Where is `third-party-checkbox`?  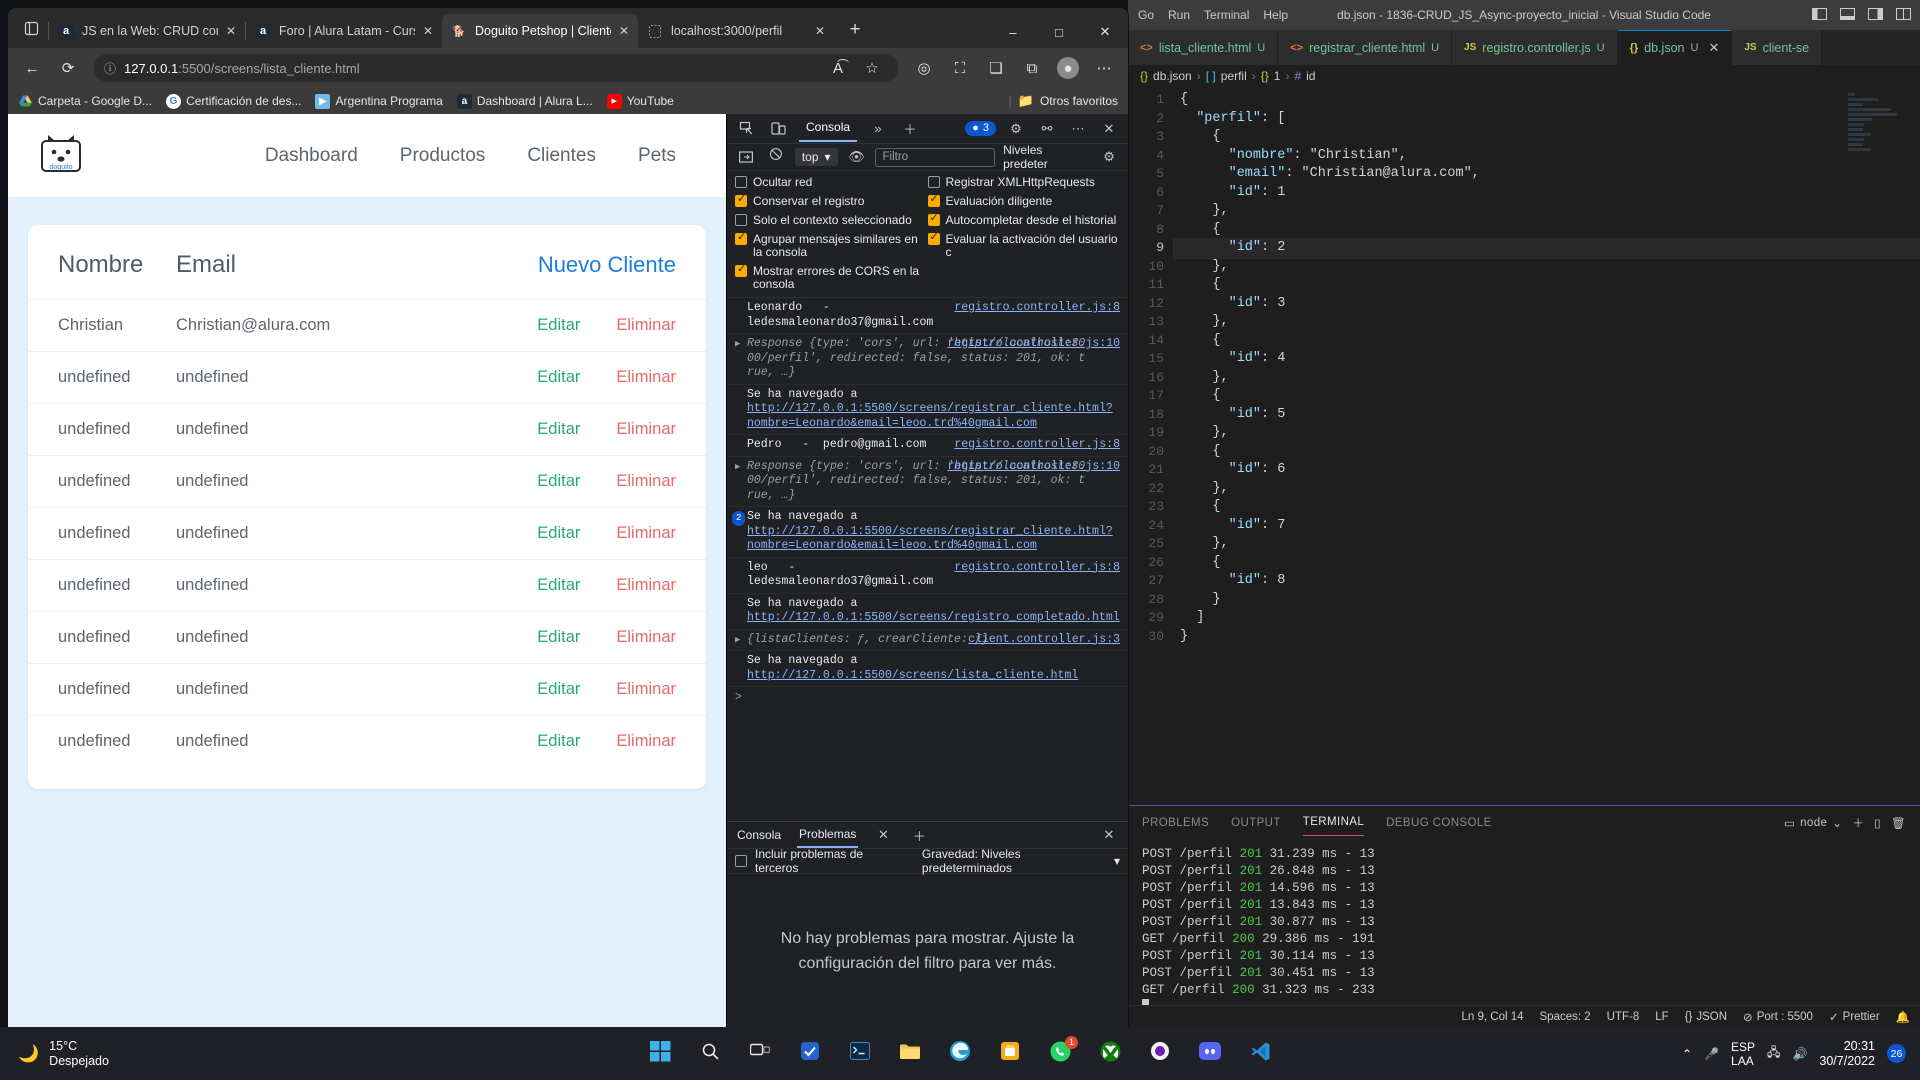 third-party-checkbox is located at coordinates (741, 861).